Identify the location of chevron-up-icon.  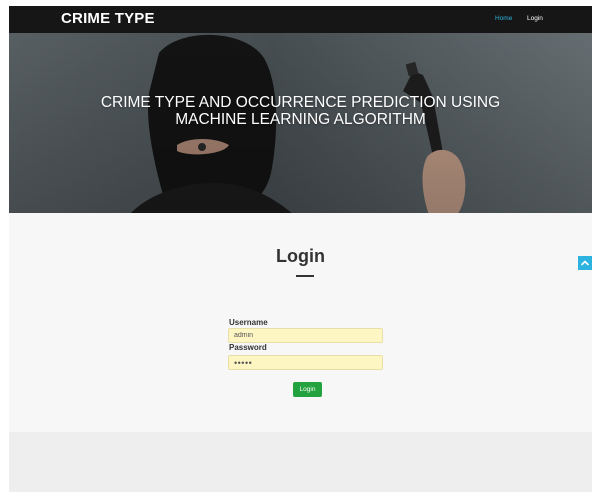
(585, 263).